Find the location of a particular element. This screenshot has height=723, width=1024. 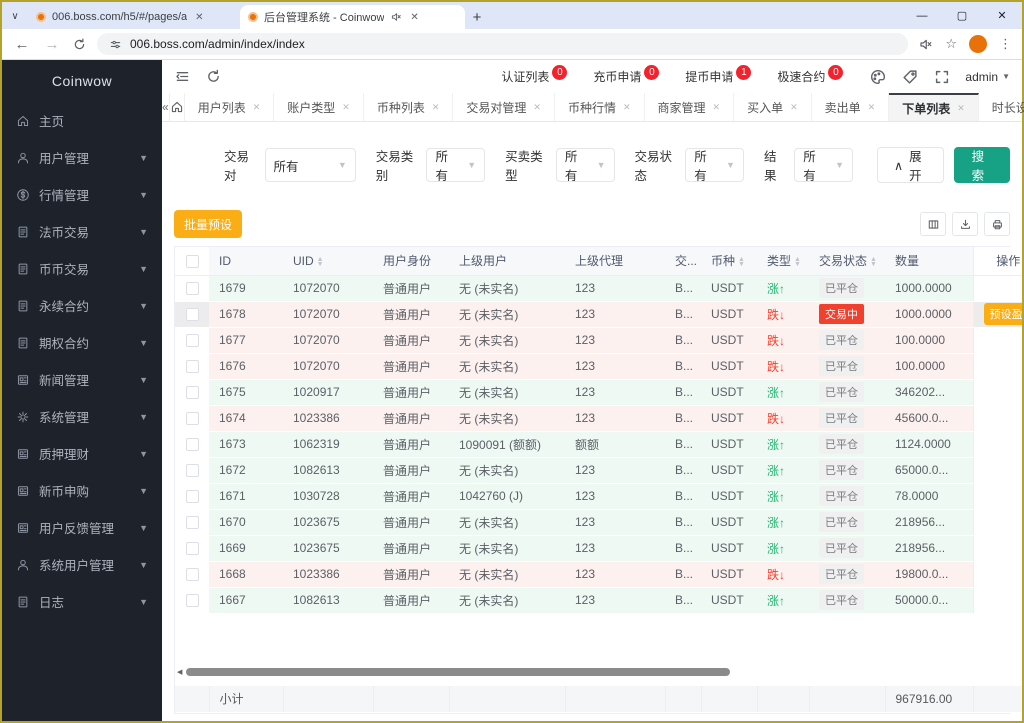

page-tab: 买入单 ✕ is located at coordinates (773, 107).